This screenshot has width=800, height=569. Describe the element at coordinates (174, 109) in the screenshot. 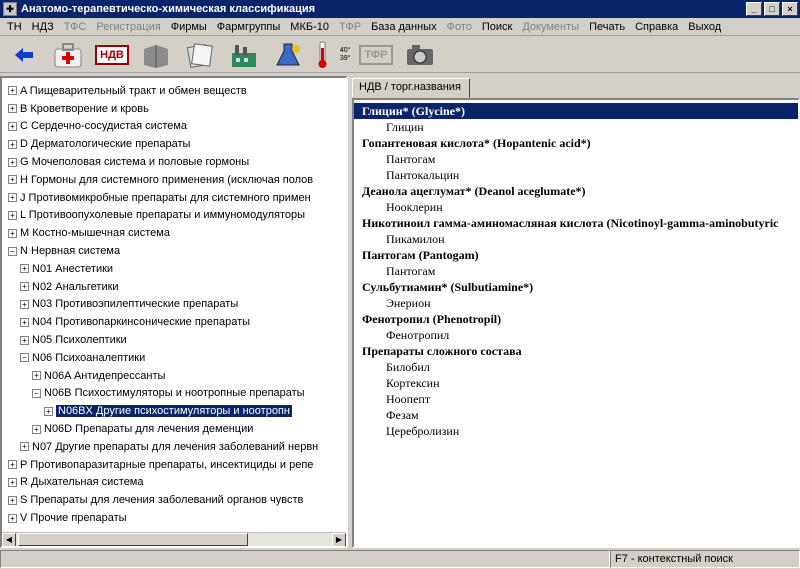

I see `tree-item: + B Кроветворение и кровь` at that location.